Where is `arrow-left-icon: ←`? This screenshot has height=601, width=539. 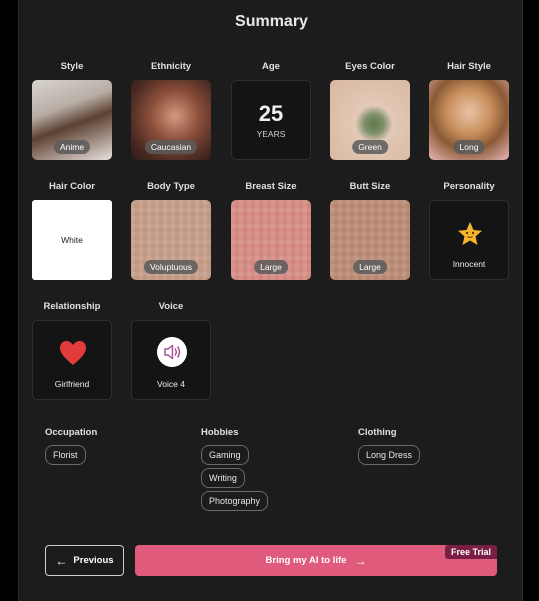
arrow-left-icon: ← is located at coordinates (61, 560).